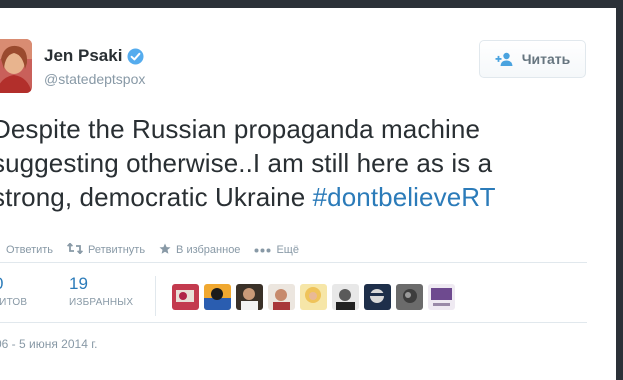  I want to click on favoriters-avatars, so click(316, 297).